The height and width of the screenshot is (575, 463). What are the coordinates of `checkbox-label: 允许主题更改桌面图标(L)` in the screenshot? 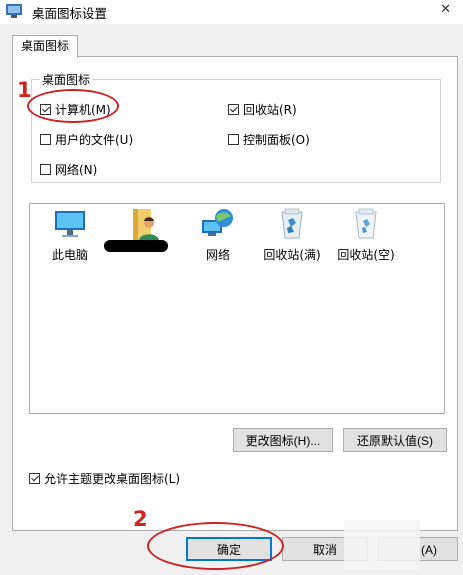 It's located at (112, 479).